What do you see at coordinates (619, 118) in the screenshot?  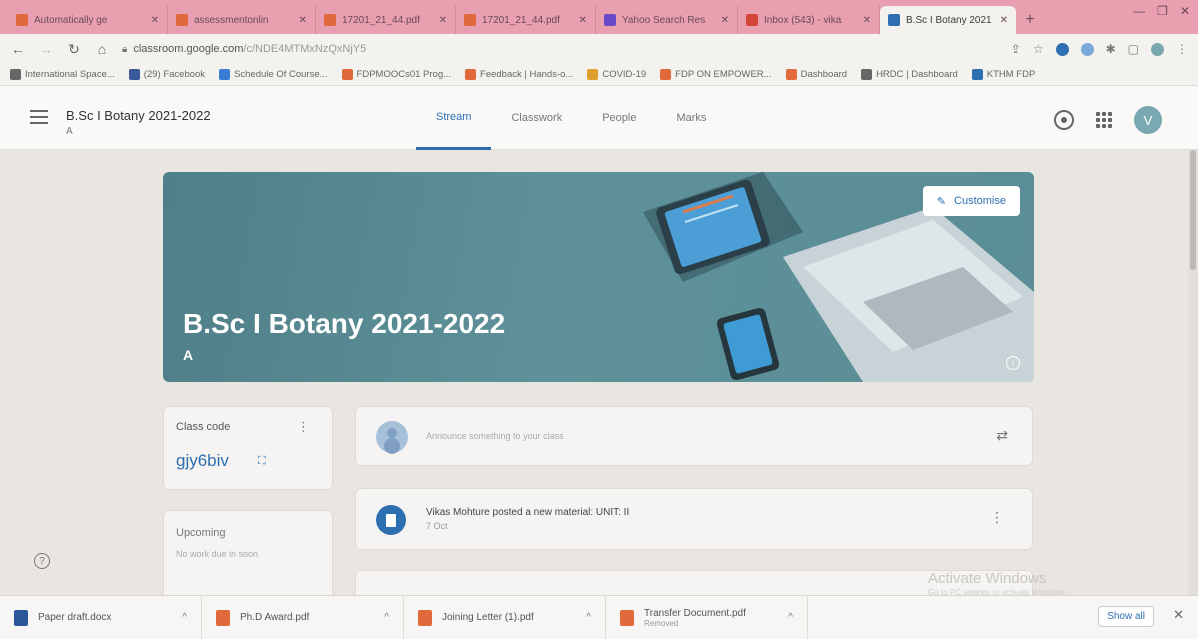 I see `tab-people: People` at bounding box center [619, 118].